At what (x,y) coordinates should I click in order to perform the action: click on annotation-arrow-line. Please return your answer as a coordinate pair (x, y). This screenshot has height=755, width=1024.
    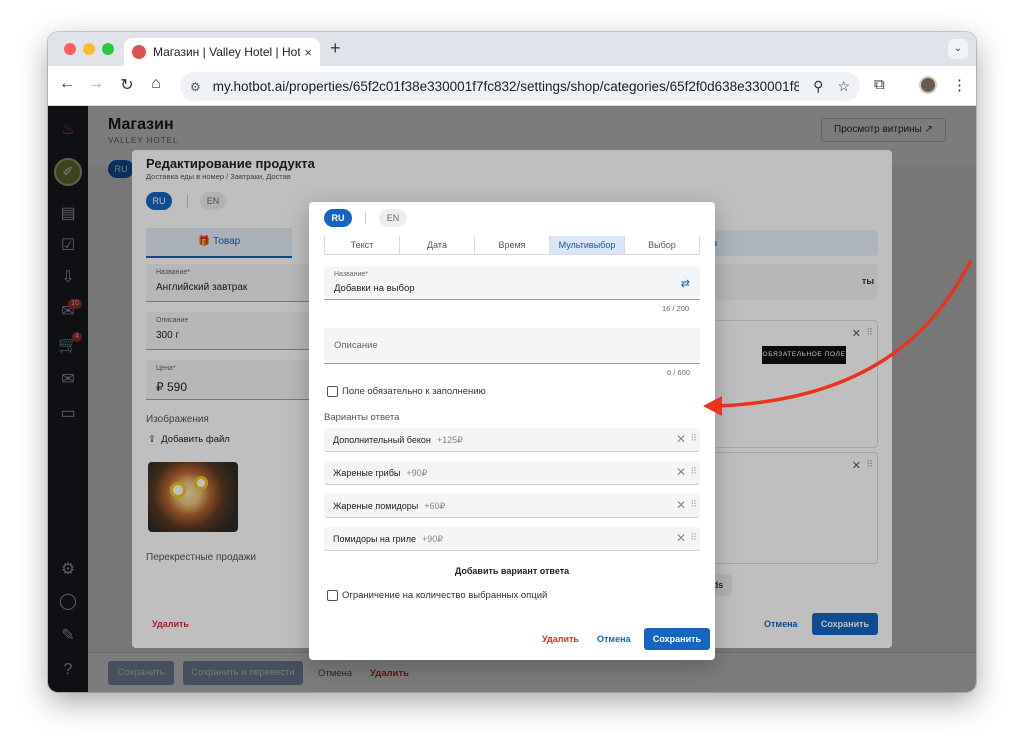
    Looking at the image, I should click on (844, 334).